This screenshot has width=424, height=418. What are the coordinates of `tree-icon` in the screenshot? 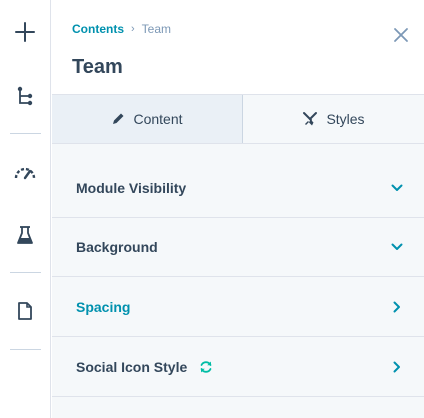 It's located at (25, 96).